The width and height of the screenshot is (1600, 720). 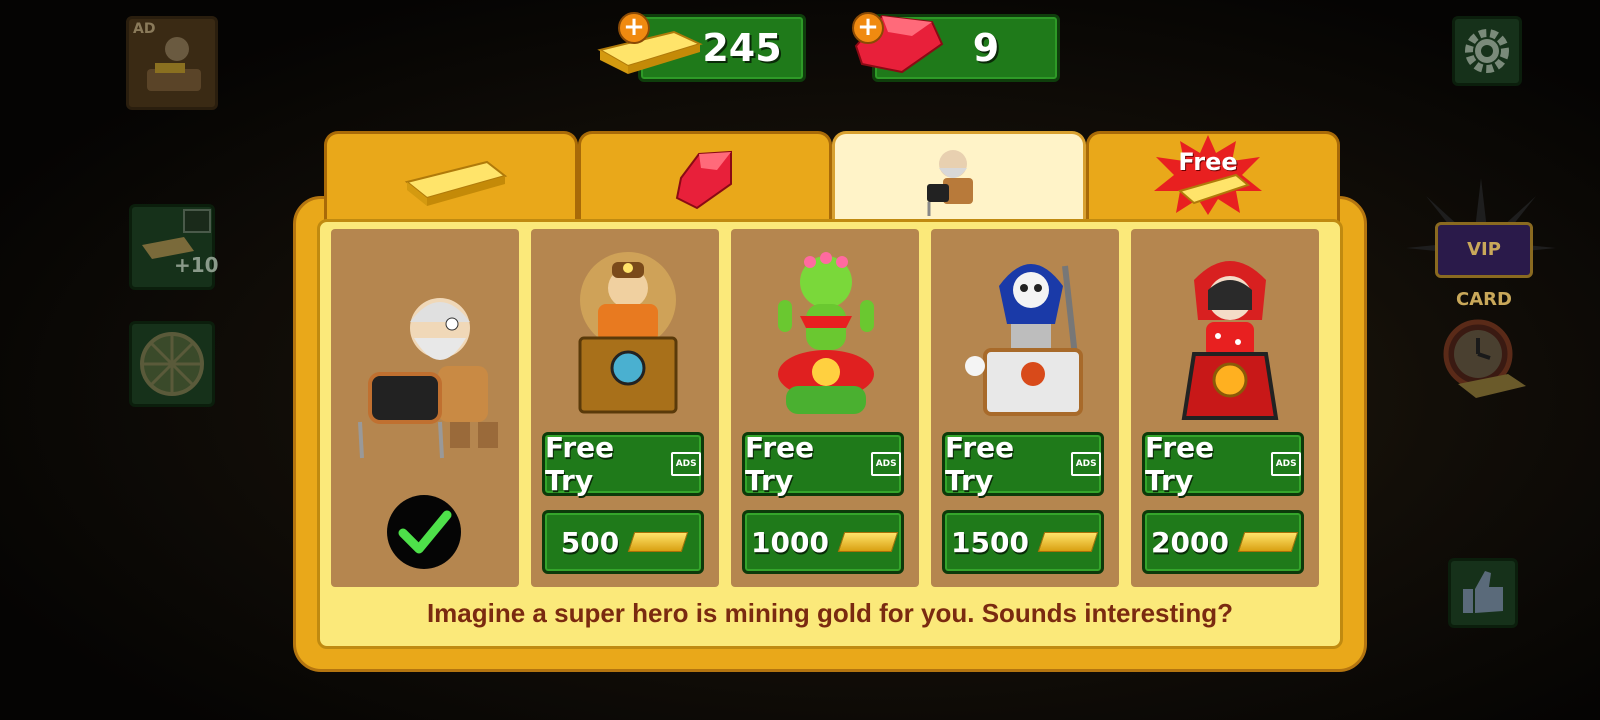 I want to click on like-button, so click(x=1483, y=593).